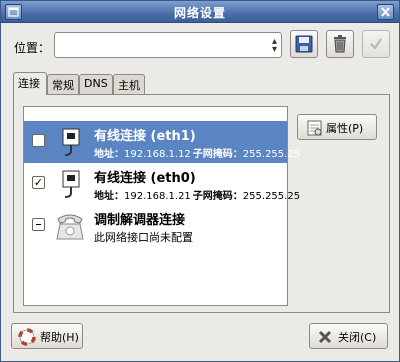 Image resolution: width=400 pixels, height=362 pixels. I want to click on location-combo: ▴ ▾, so click(168, 45).